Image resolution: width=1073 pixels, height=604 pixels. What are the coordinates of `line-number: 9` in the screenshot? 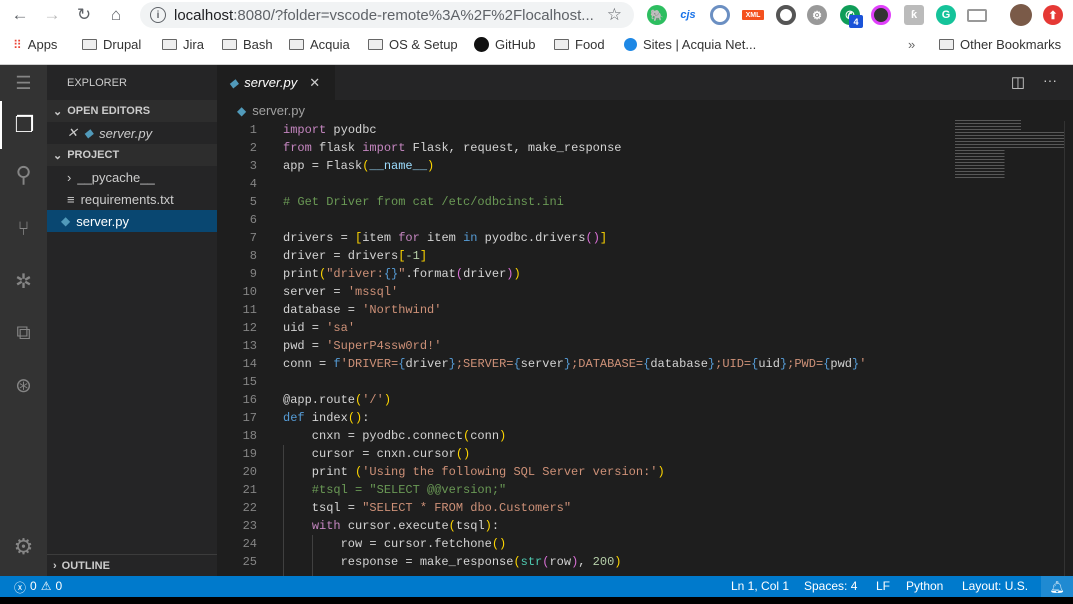 It's located at (253, 274).